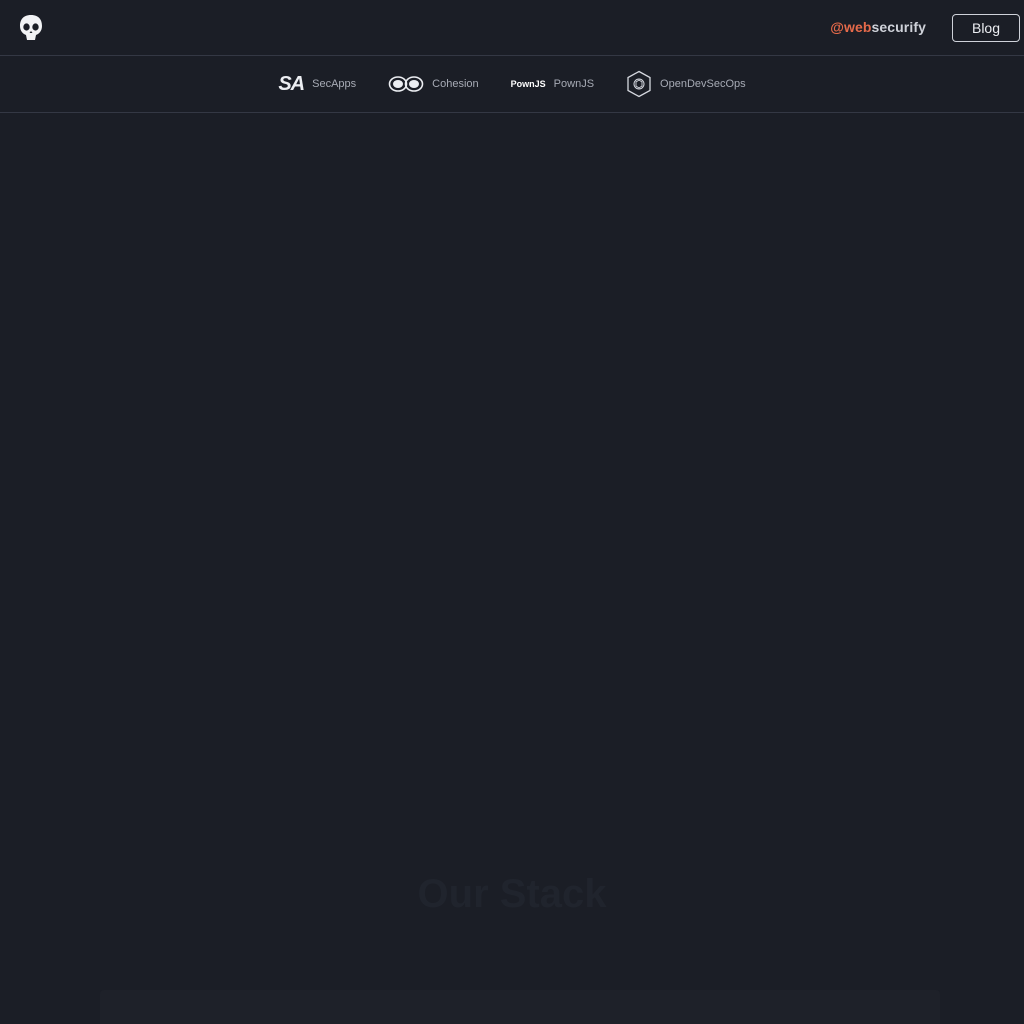  Describe the element at coordinates (31, 28) in the screenshot. I see `skull-logo-icon` at that location.